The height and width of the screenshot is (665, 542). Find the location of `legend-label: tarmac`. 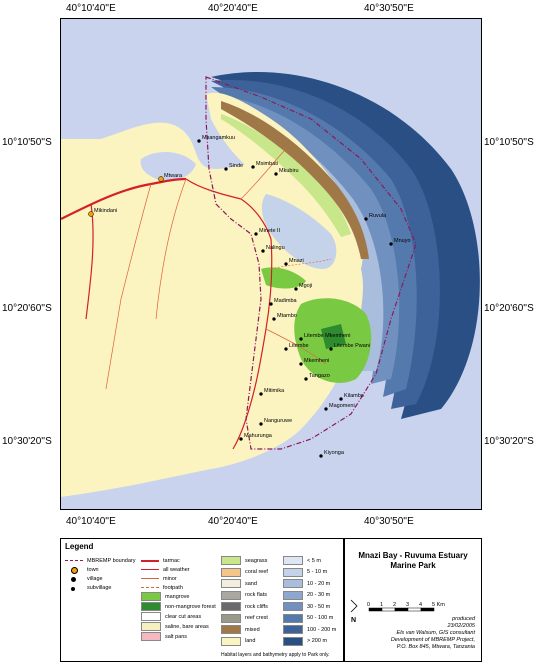

legend-label: tarmac is located at coordinates (171, 560).